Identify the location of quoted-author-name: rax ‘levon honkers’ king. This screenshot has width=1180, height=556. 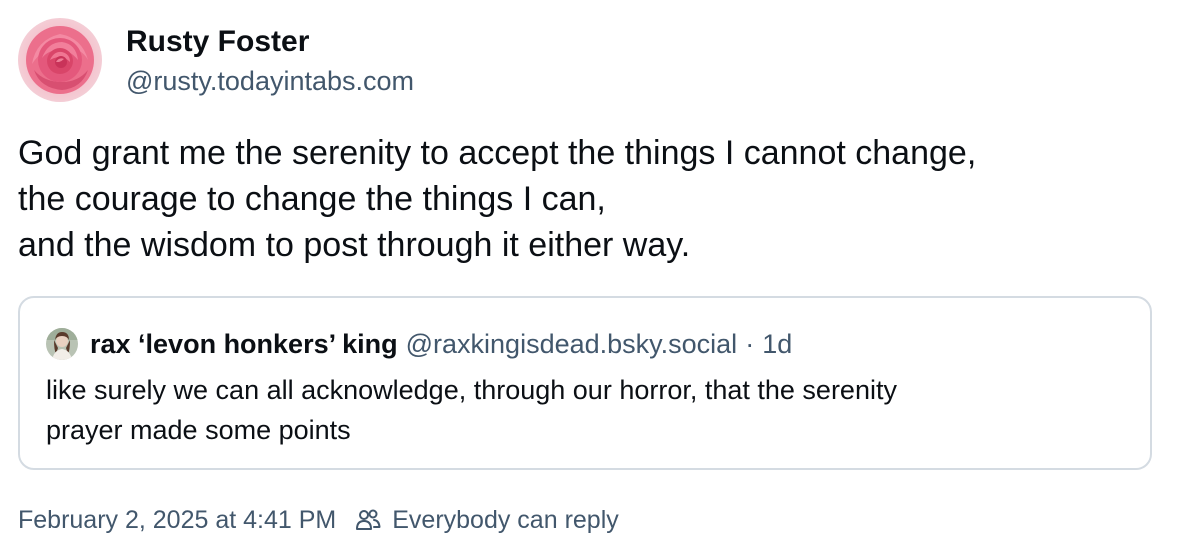
(244, 344).